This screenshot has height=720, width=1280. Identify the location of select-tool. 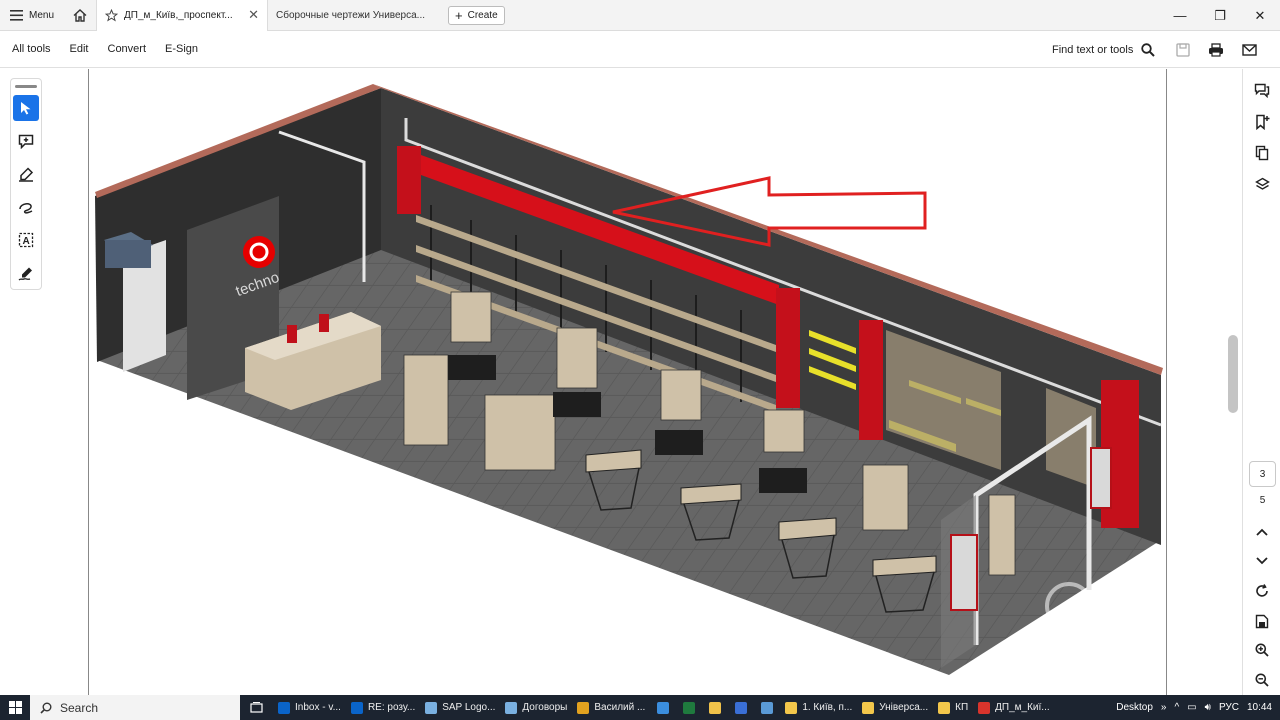
(26, 108).